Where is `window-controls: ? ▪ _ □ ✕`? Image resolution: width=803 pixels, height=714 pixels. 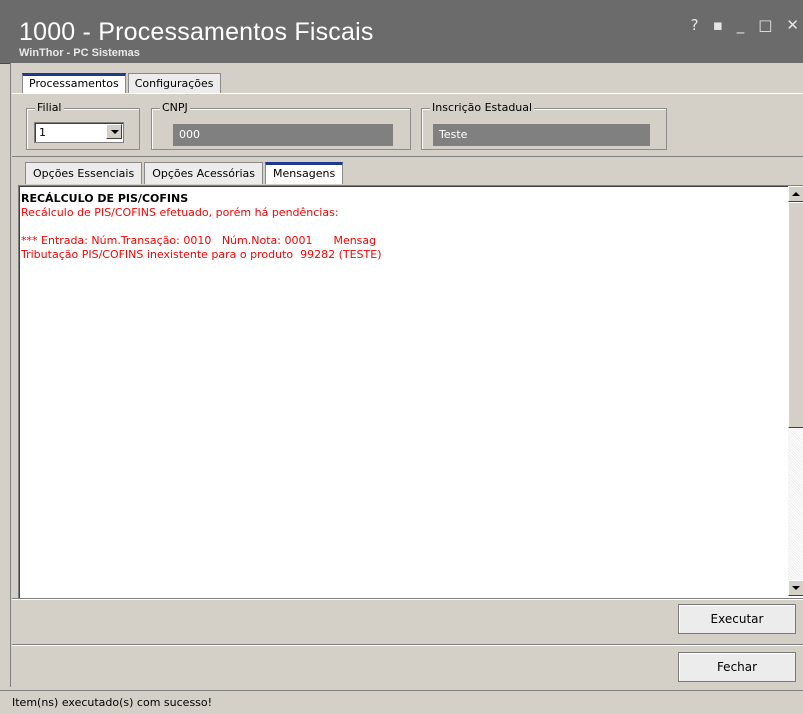 window-controls: ? ▪ _ □ ✕ is located at coordinates (745, 25).